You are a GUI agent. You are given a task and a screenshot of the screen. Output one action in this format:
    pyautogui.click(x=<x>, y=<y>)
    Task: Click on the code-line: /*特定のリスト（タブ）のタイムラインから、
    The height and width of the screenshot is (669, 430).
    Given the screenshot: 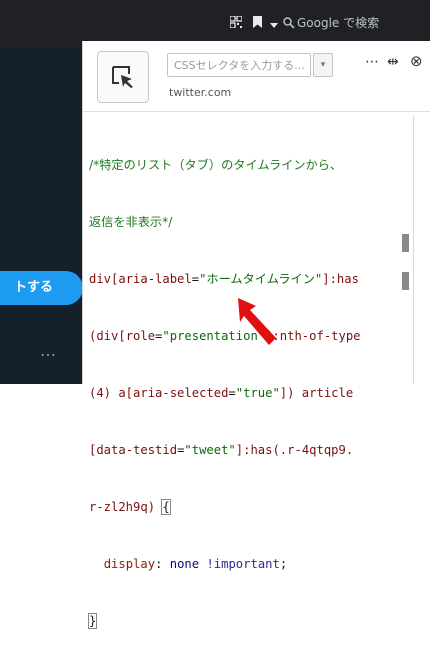 What is the action you would take?
    pyautogui.click(x=239, y=165)
    